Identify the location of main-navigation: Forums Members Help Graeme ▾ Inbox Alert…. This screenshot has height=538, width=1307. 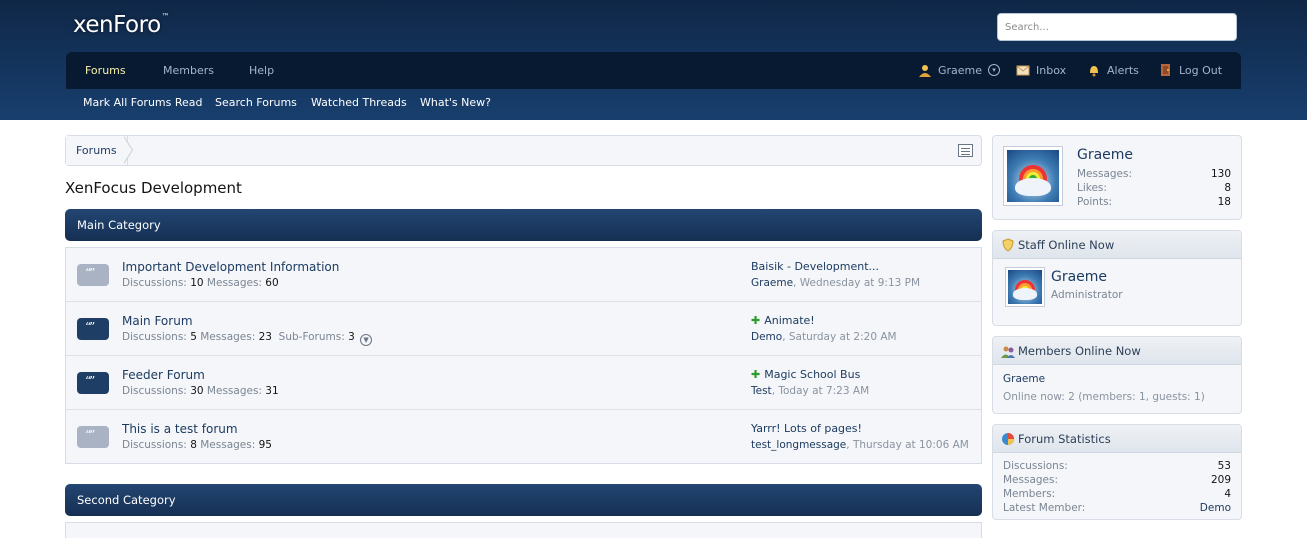
(653, 70).